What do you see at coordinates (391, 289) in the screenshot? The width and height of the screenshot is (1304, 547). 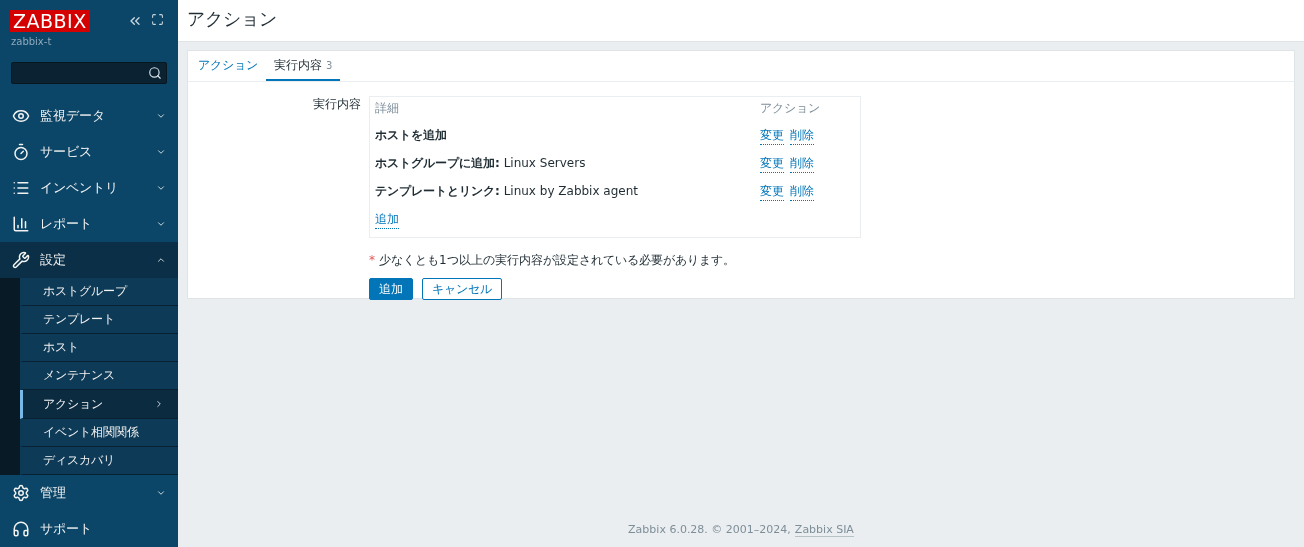 I see `add-button: 追加` at bounding box center [391, 289].